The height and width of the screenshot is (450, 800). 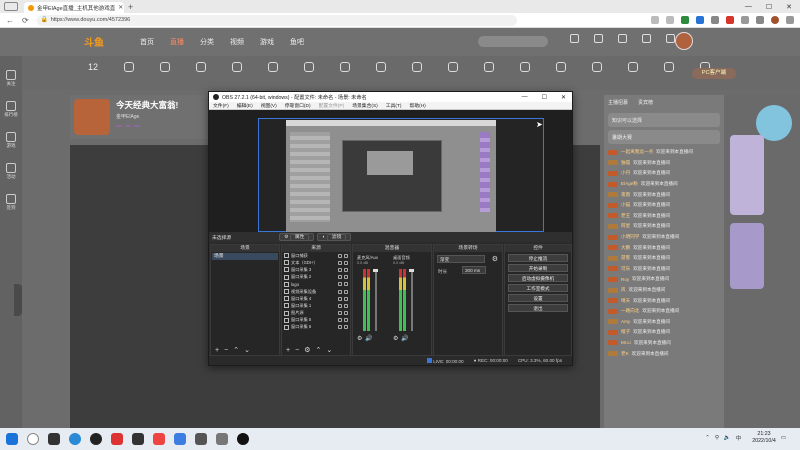 I want to click on chat-user: 晴天, so click(x=625, y=301).